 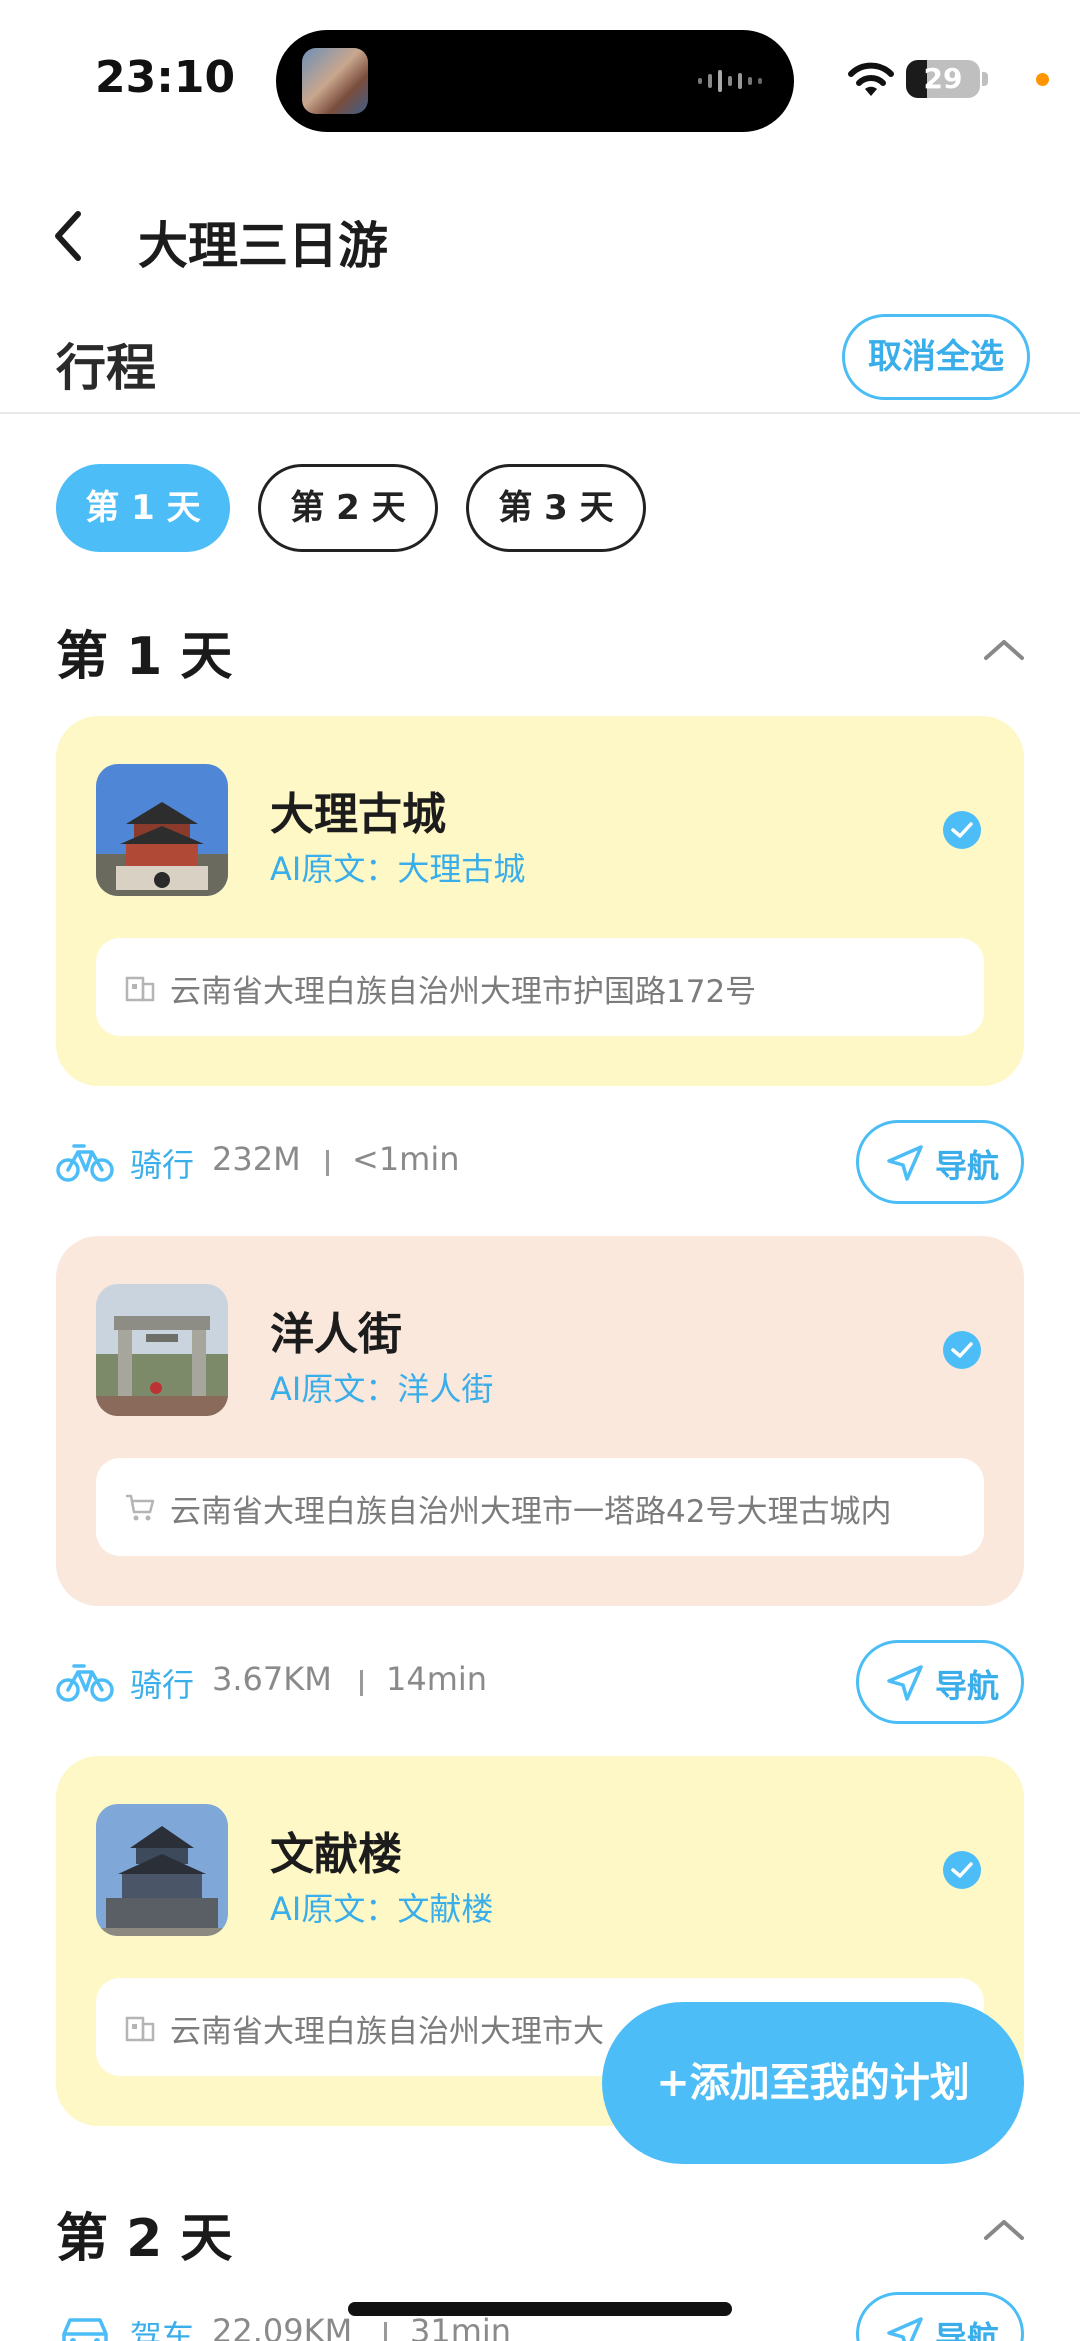 I want to click on place-card: 大理古城 AI原文：大理古城 云南省大理白族自治州大理市护国路172号, so click(x=540, y=901).